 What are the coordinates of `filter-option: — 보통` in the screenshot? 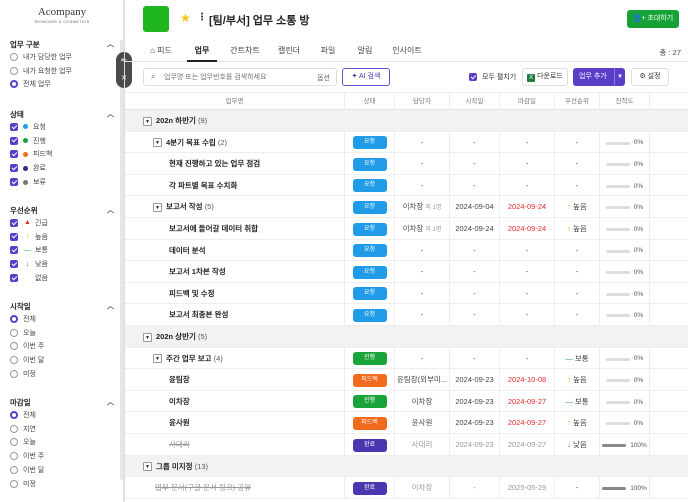 It's located at (62, 251).